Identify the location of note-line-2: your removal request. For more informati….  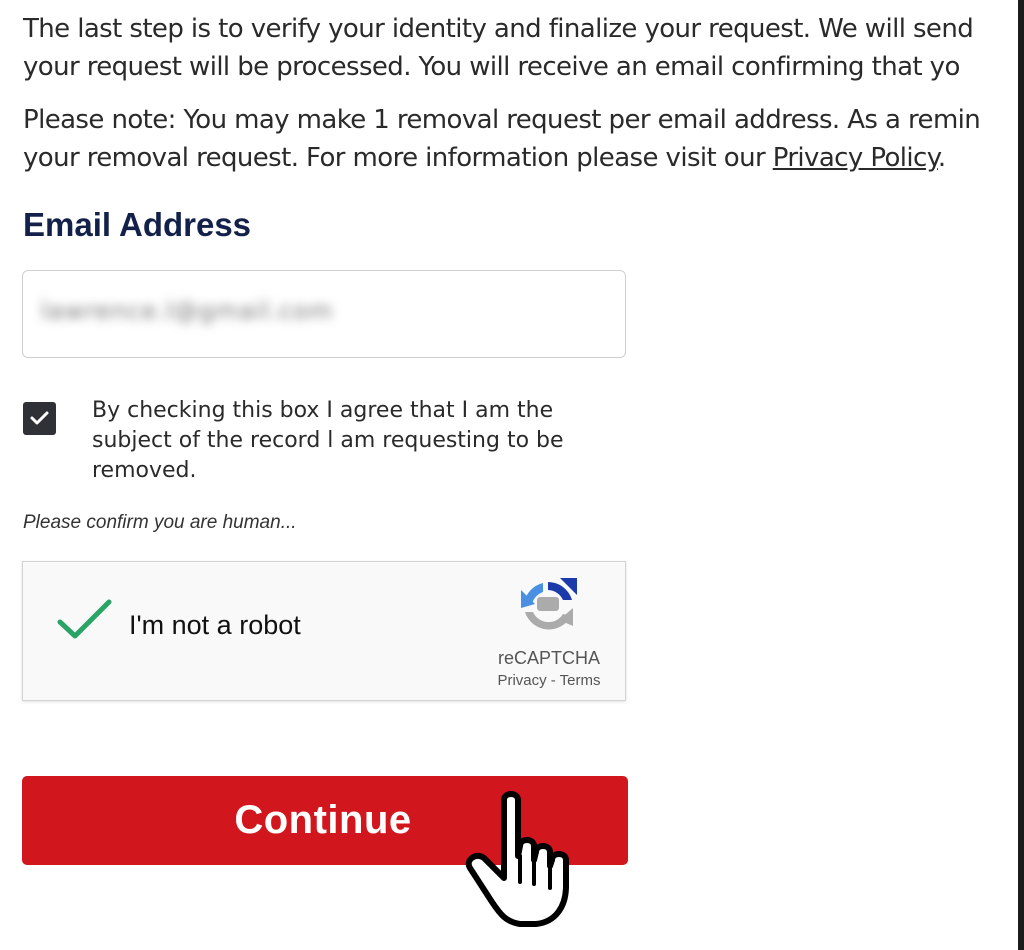
(523, 158).